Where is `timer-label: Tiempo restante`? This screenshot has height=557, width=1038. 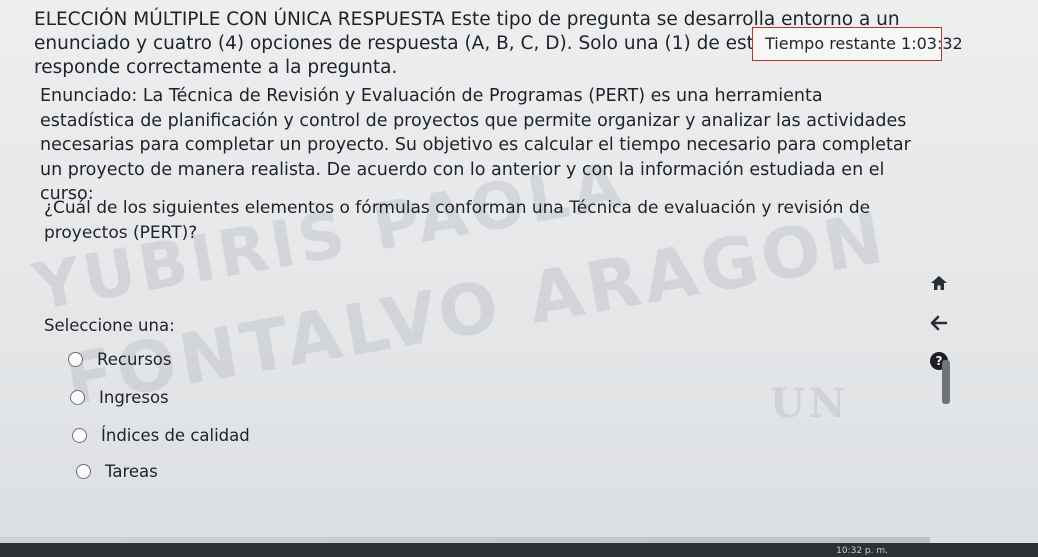
timer-label: Tiempo restante is located at coordinates (830, 43).